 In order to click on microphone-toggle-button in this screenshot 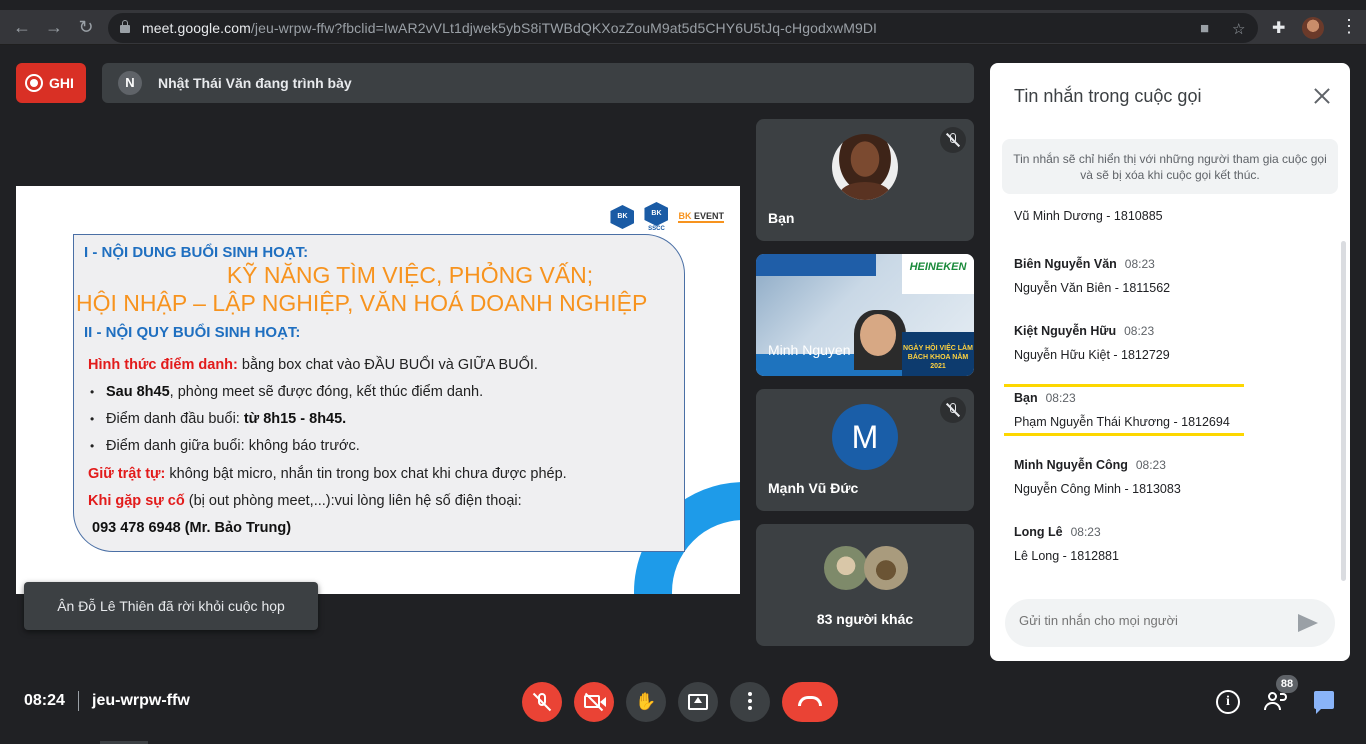, I will do `click(542, 702)`.